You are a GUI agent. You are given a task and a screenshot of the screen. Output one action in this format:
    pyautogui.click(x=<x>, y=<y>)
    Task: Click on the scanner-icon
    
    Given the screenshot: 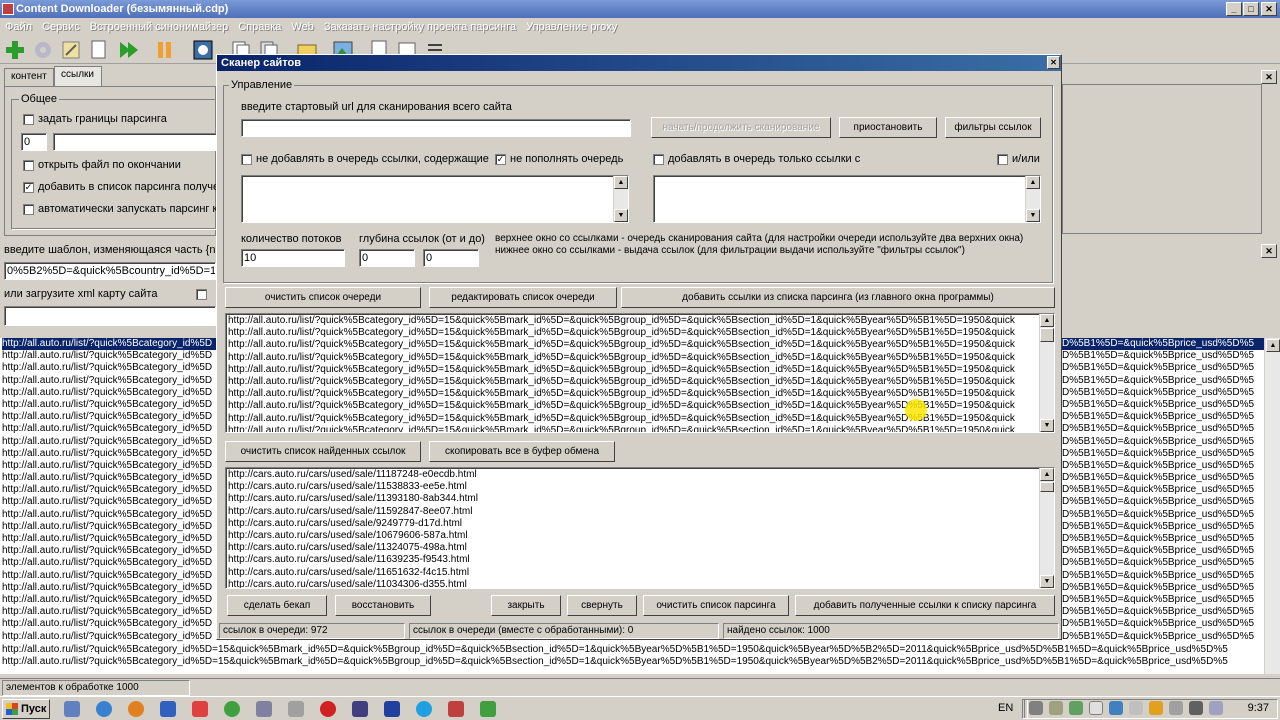 What is the action you would take?
    pyautogui.click(x=203, y=50)
    